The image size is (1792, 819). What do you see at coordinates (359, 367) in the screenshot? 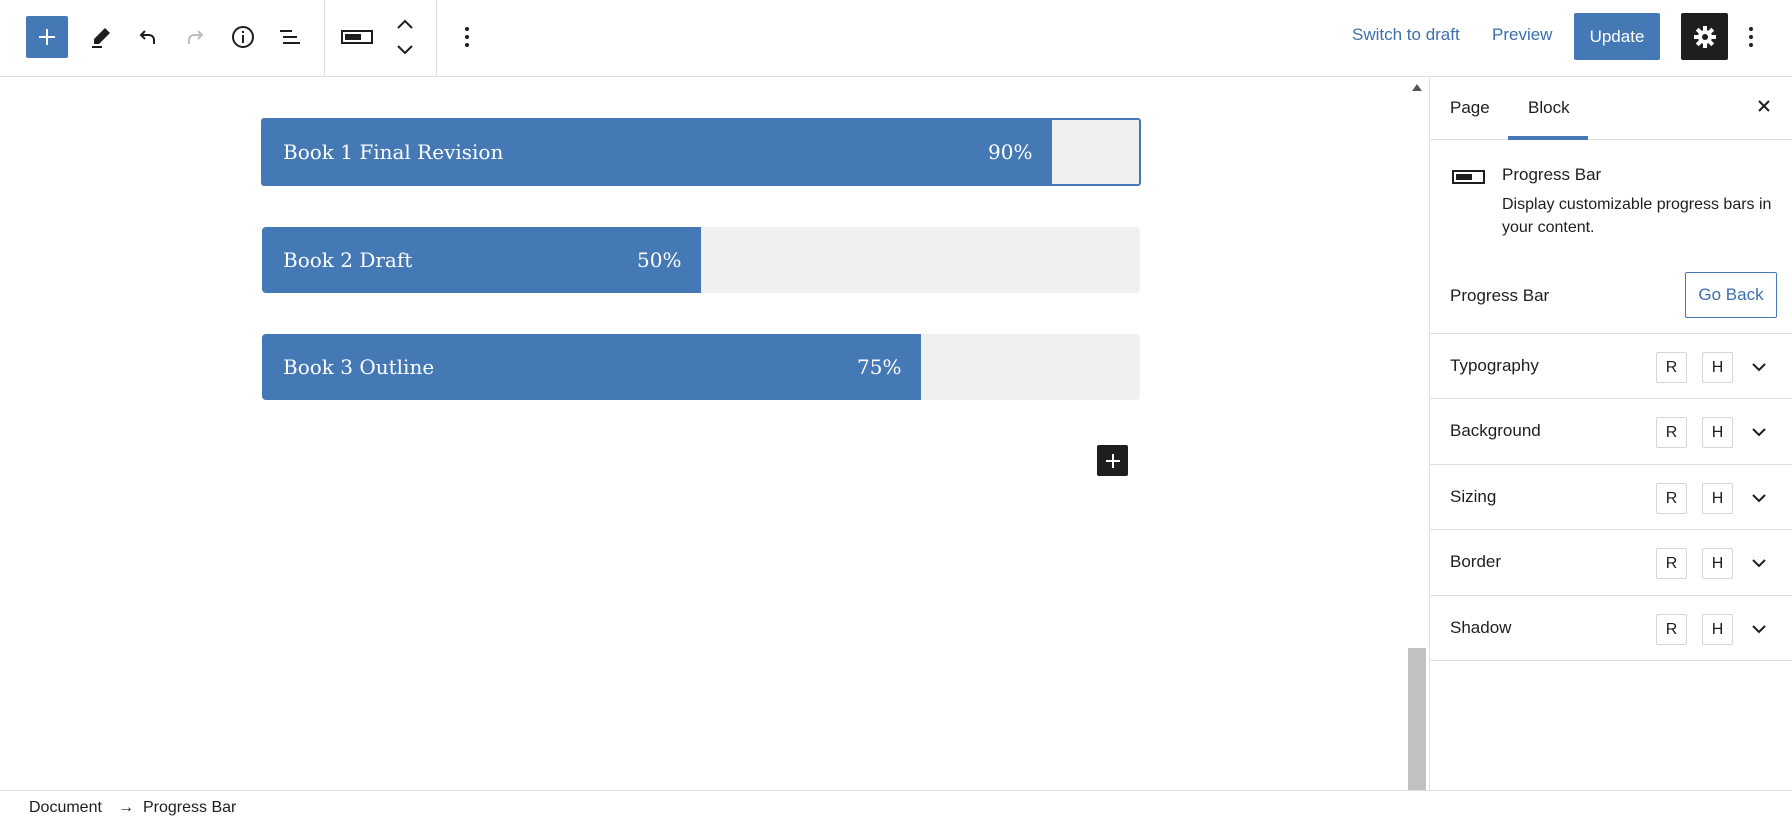
I see `progress-label: Book 3 Outline` at bounding box center [359, 367].